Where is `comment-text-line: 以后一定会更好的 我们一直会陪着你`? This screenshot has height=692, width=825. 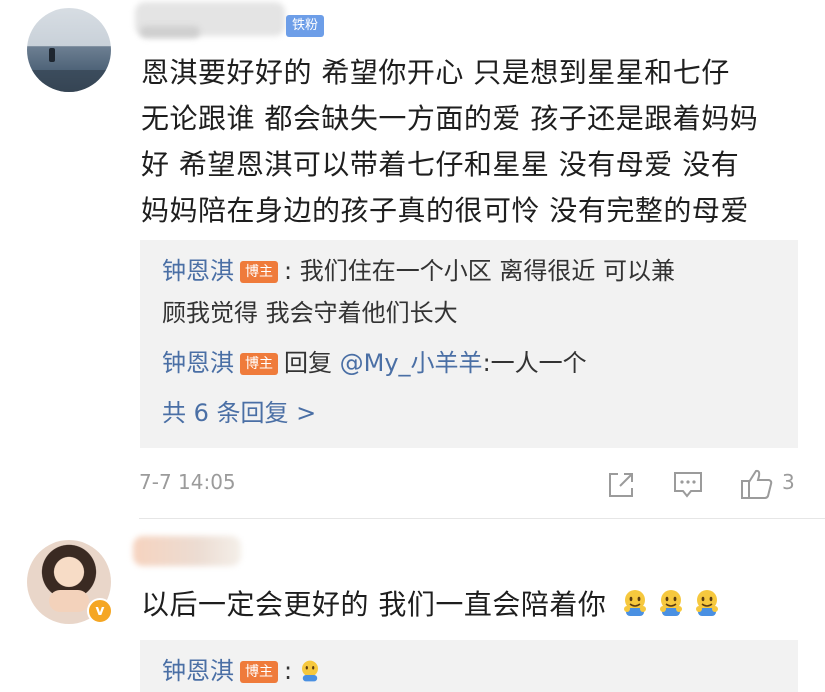 comment-text-line: 以后一定会更好的 我们一直会陪着你 is located at coordinates (431, 605).